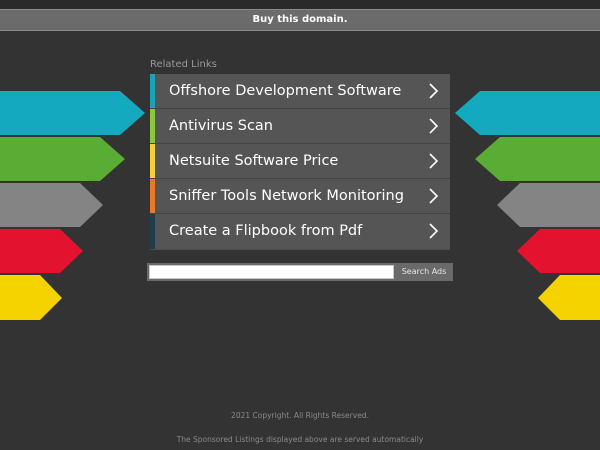 The width and height of the screenshot is (600, 450). What do you see at coordinates (569, 297) in the screenshot?
I see `right-arrow-yellow` at bounding box center [569, 297].